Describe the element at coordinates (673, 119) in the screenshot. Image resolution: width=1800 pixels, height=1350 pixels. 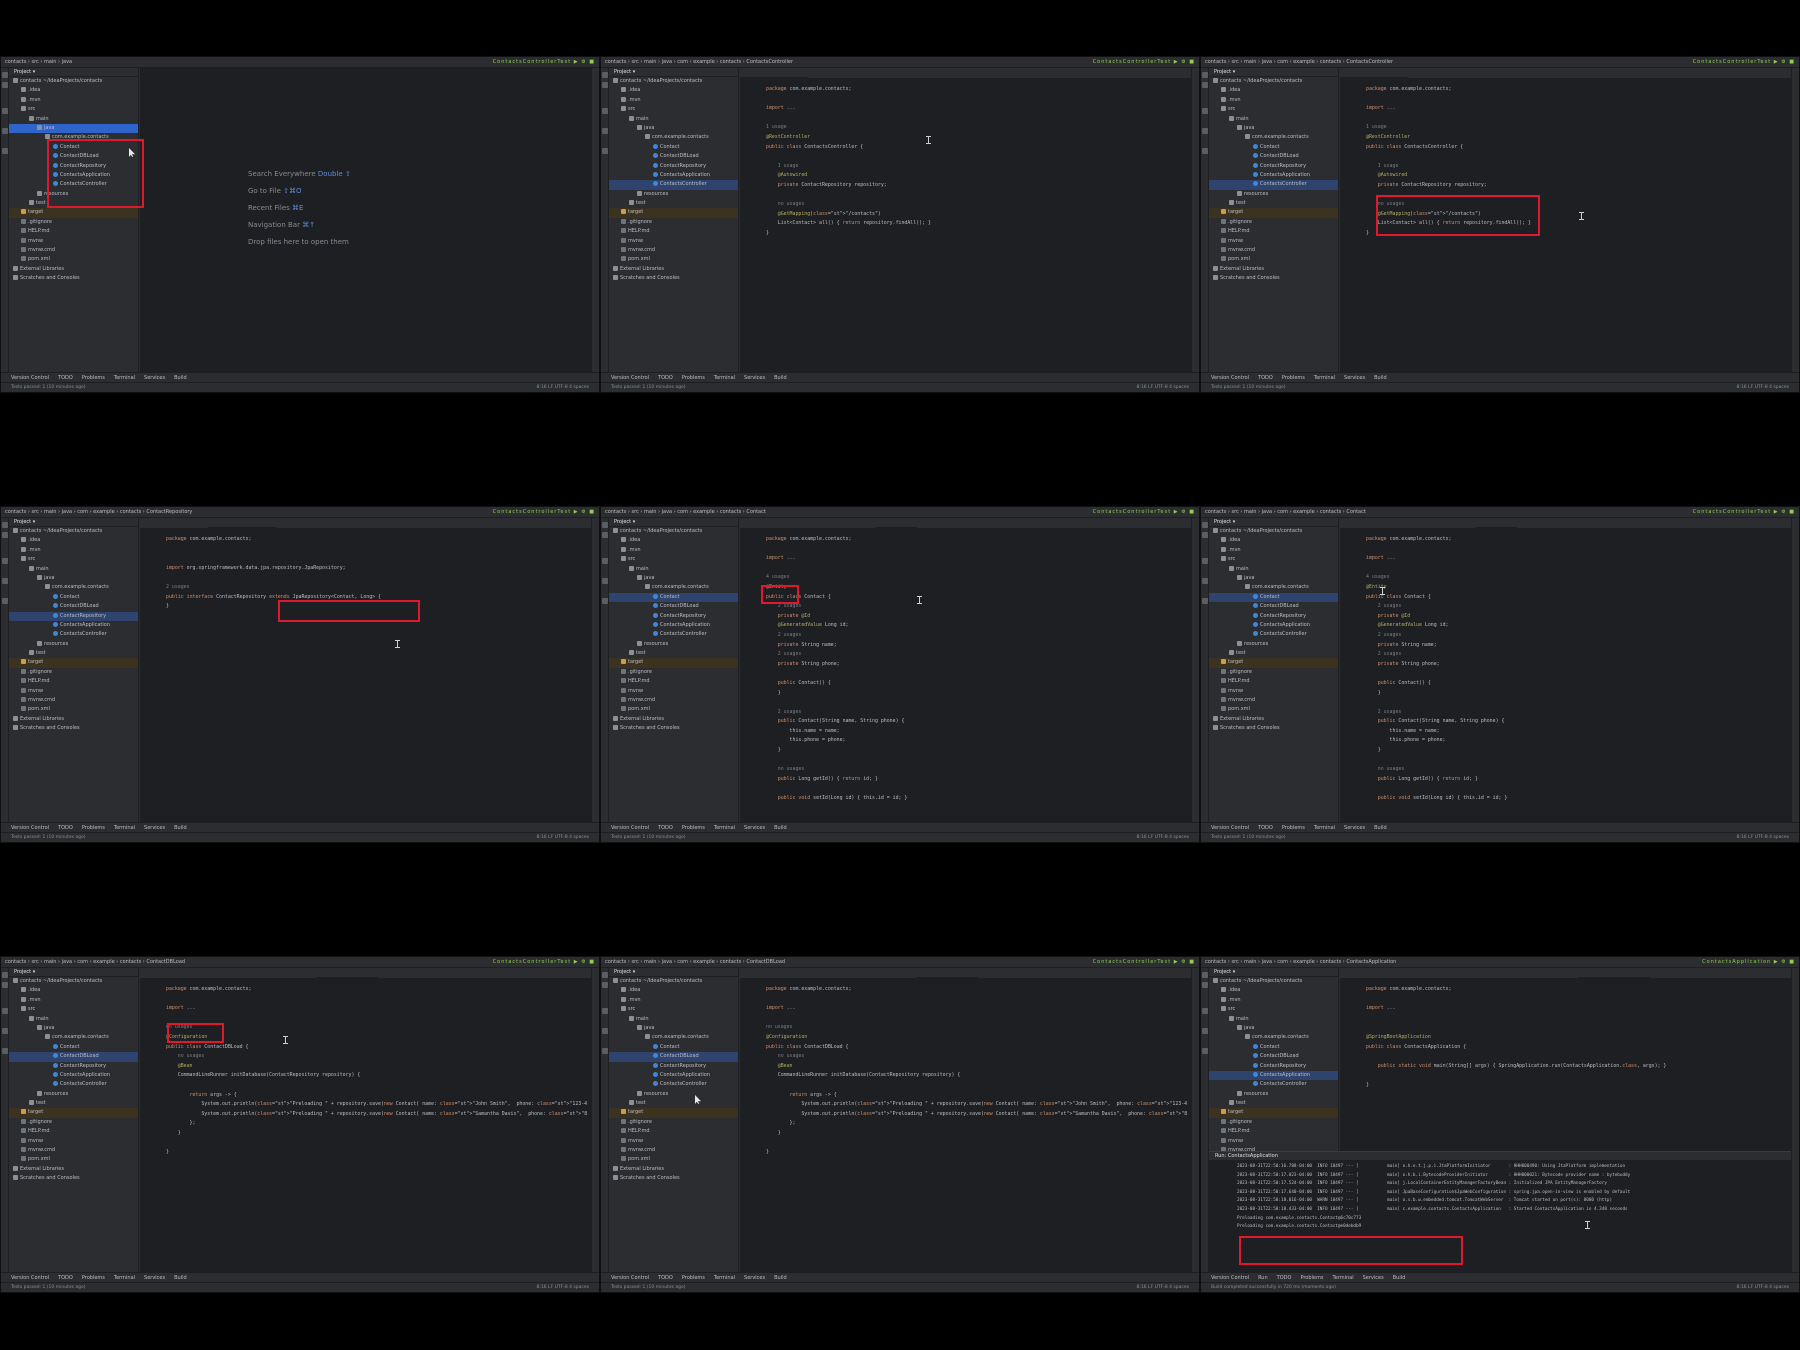
I see `tree-item: main` at that location.